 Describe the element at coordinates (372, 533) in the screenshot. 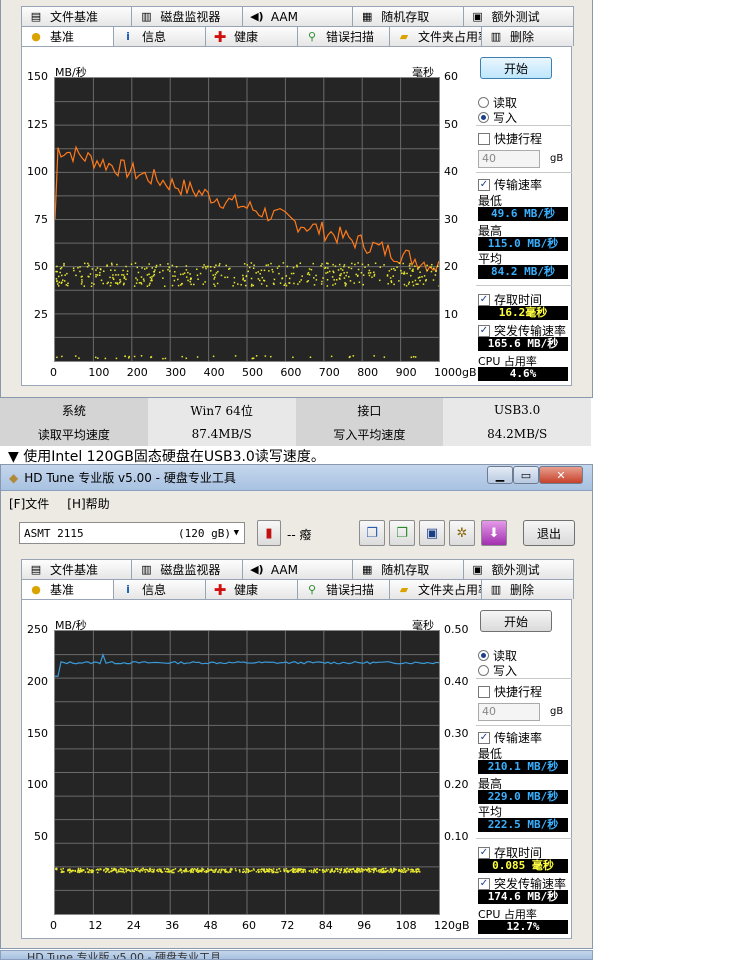

I see `copy-button: ❐` at that location.